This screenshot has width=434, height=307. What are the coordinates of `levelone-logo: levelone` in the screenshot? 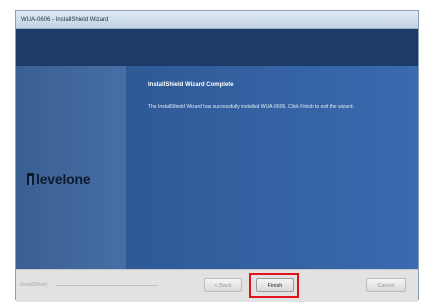 It's located at (59, 179).